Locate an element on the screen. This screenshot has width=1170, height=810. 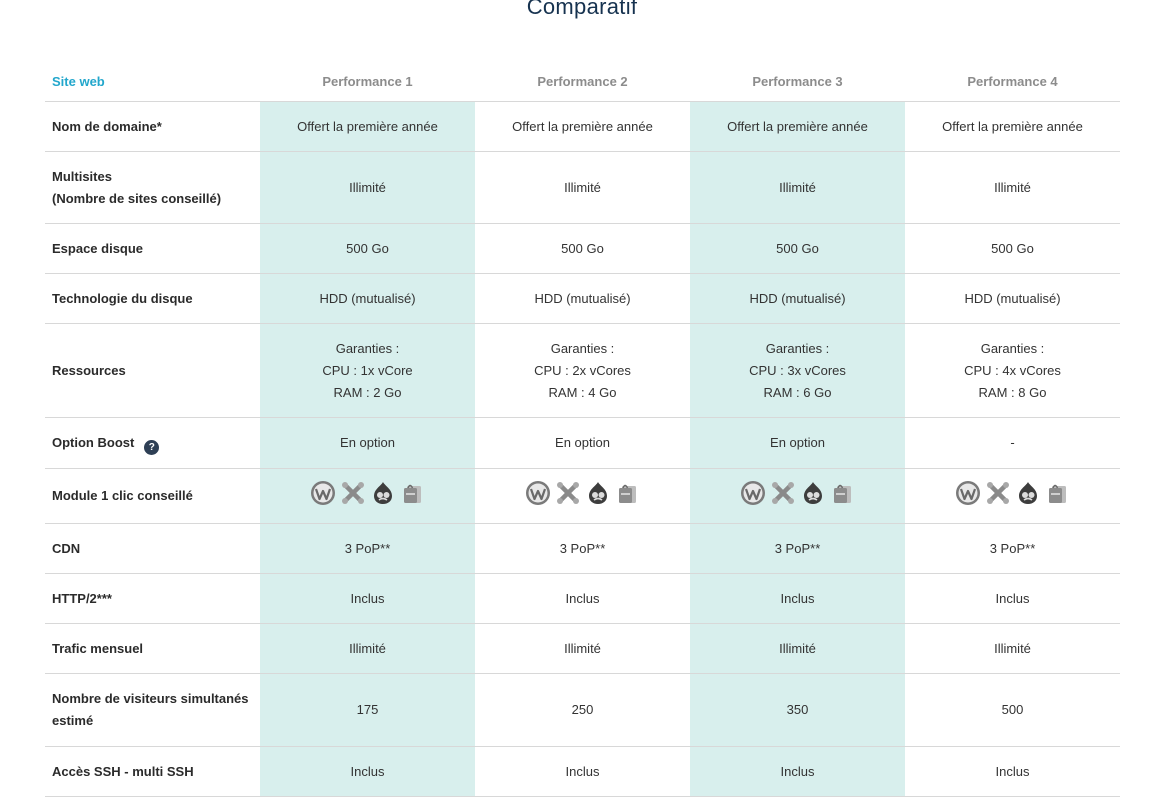
plan-1-cell is located at coordinates (367, 496).